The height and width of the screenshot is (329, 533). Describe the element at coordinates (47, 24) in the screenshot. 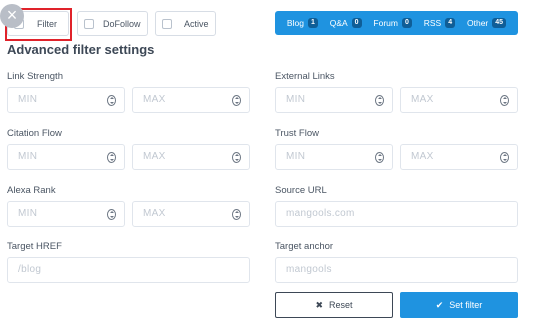

I see `filter-label: Filter` at that location.